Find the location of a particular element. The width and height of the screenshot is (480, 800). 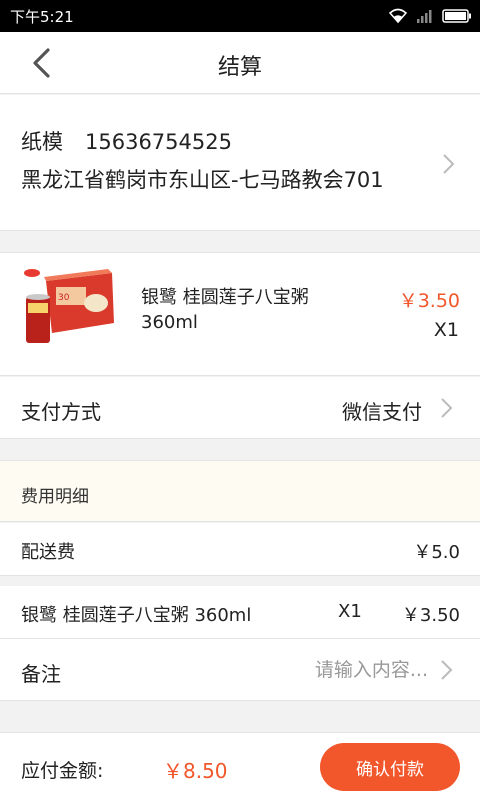

item-fee-row: 银鹭 桂圆莲子八宝粥 360ml X1 ￥3.50 is located at coordinates (240, 612).